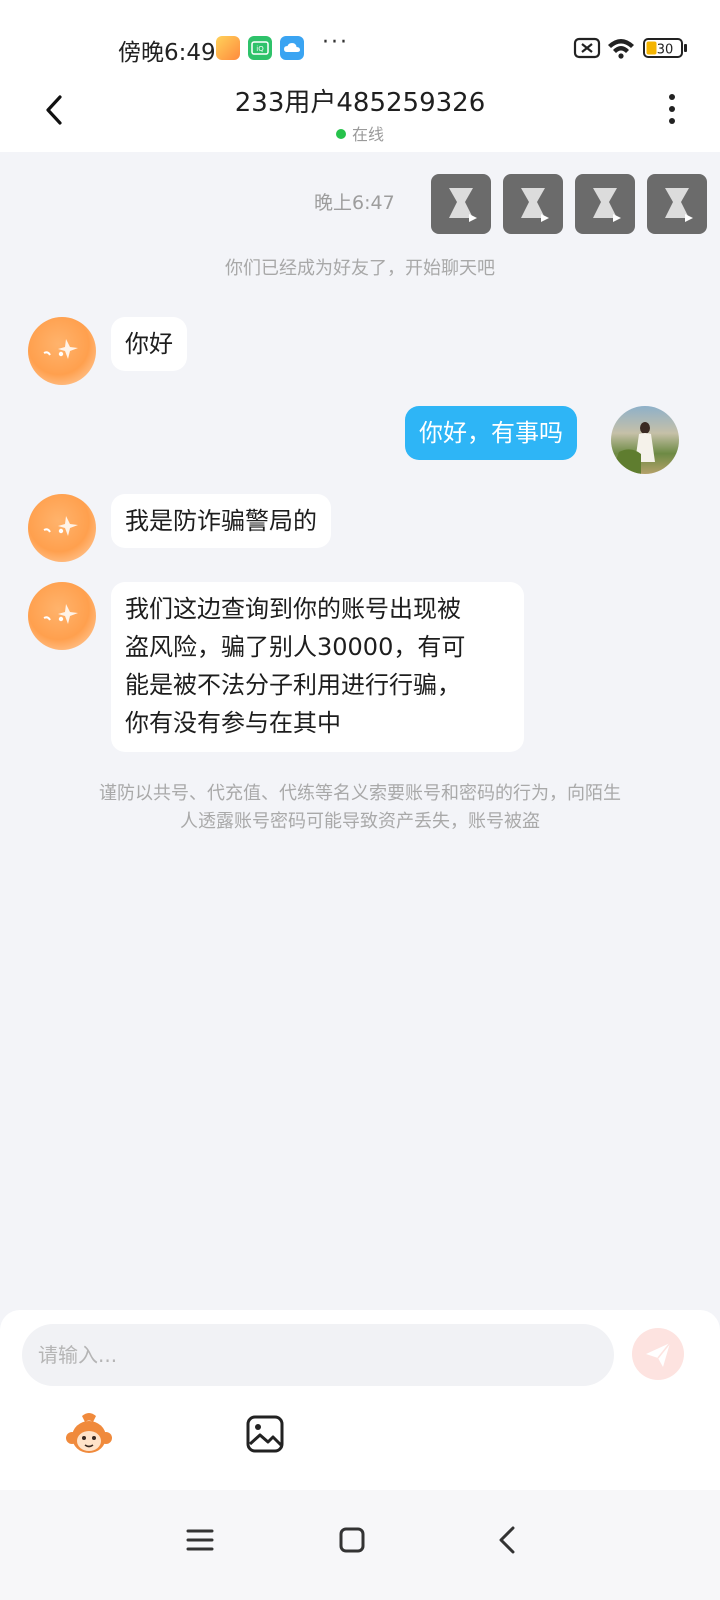 The height and width of the screenshot is (1600, 720). What do you see at coordinates (335, 42) in the screenshot?
I see `status-more-icon: ···` at bounding box center [335, 42].